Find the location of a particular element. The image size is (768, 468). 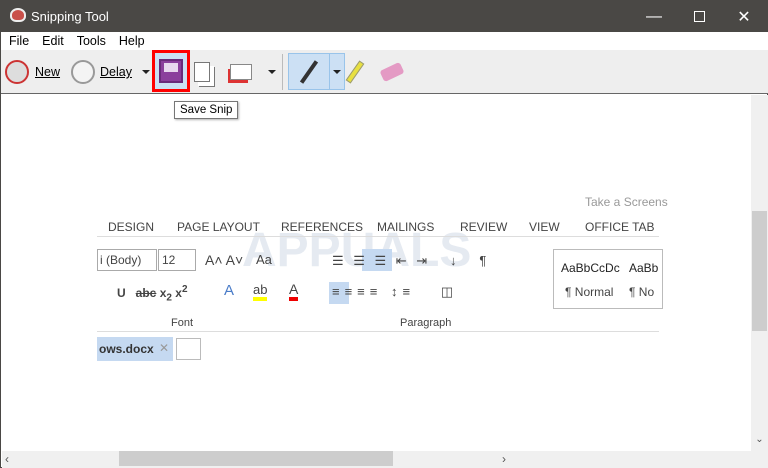

ribbon-tab-design: DESIGN is located at coordinates (131, 227).